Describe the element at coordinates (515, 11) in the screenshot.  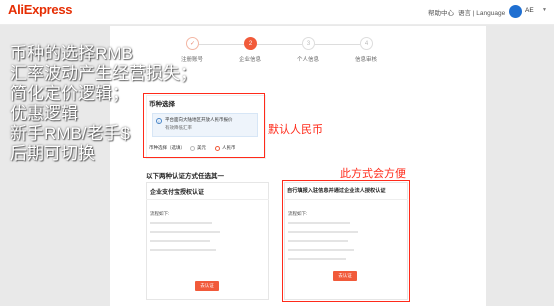
I see `avatar` at that location.